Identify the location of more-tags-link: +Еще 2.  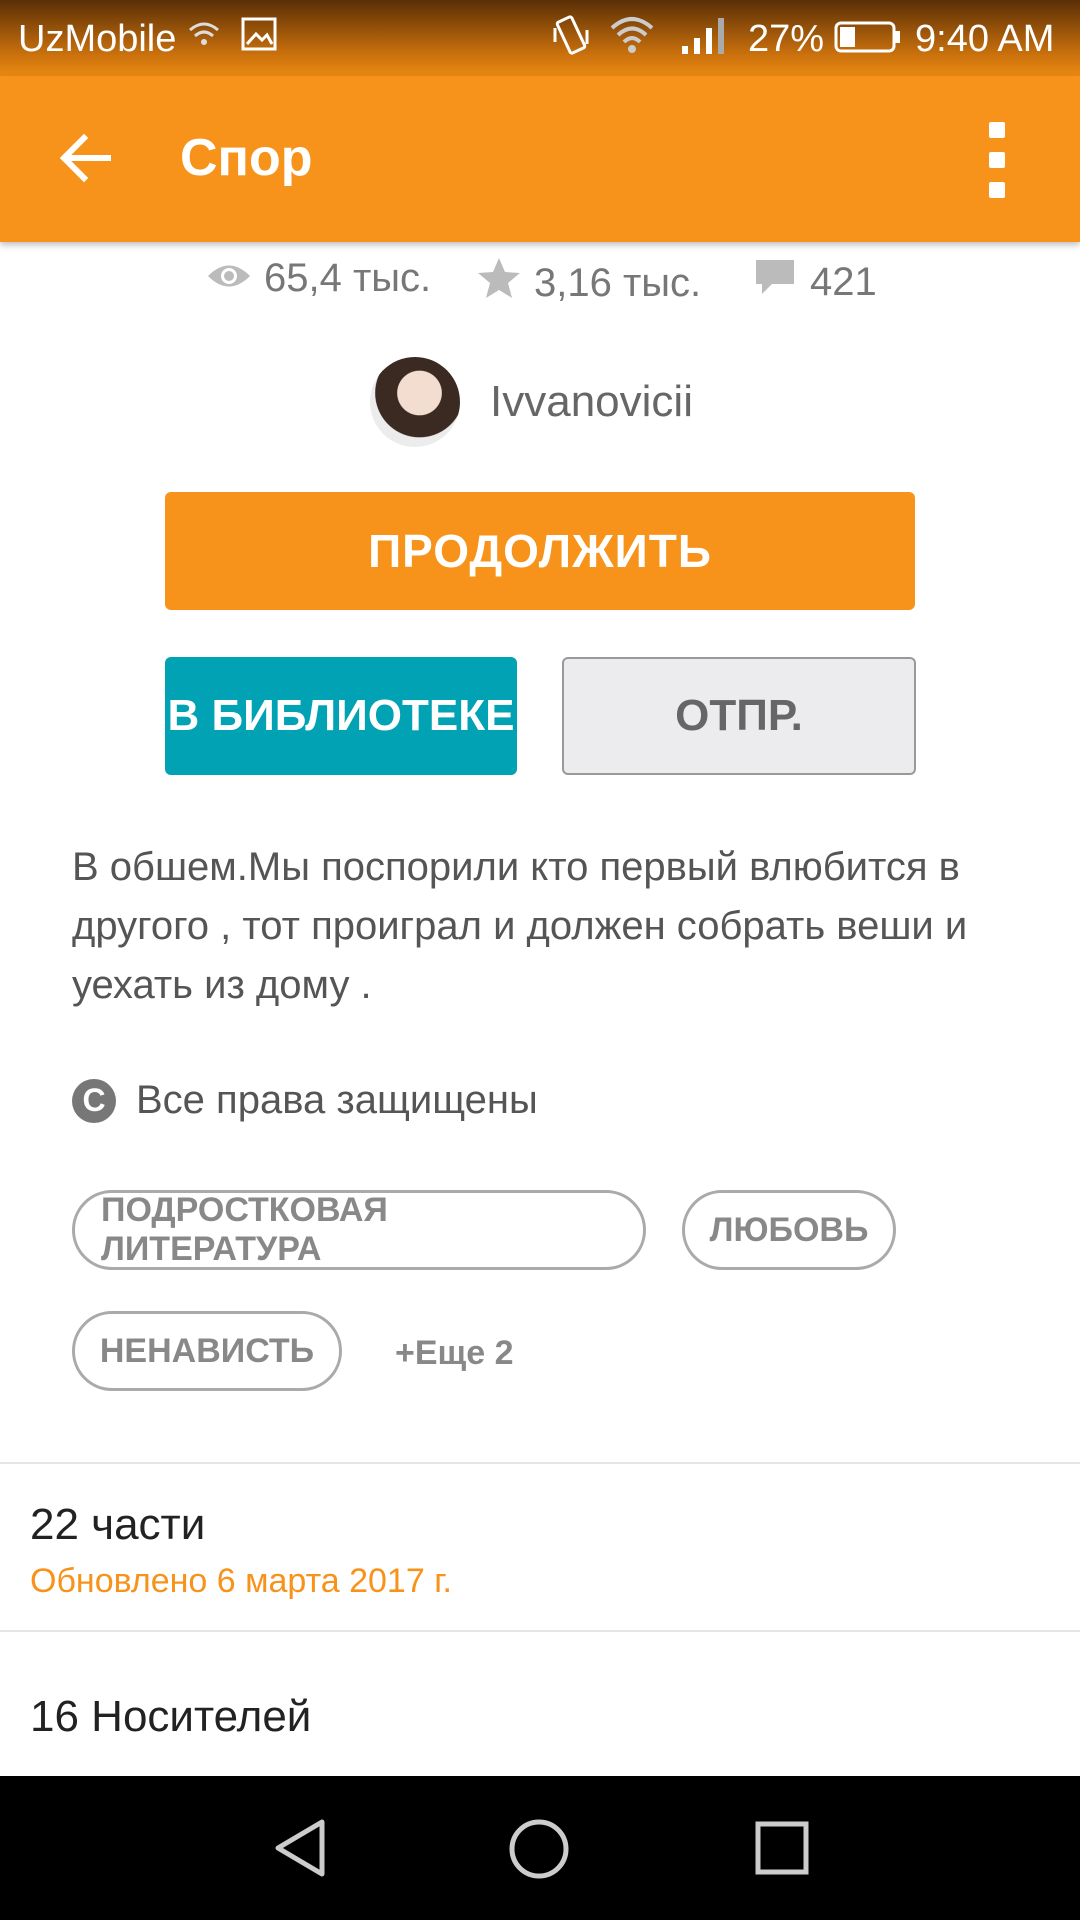
(454, 1353).